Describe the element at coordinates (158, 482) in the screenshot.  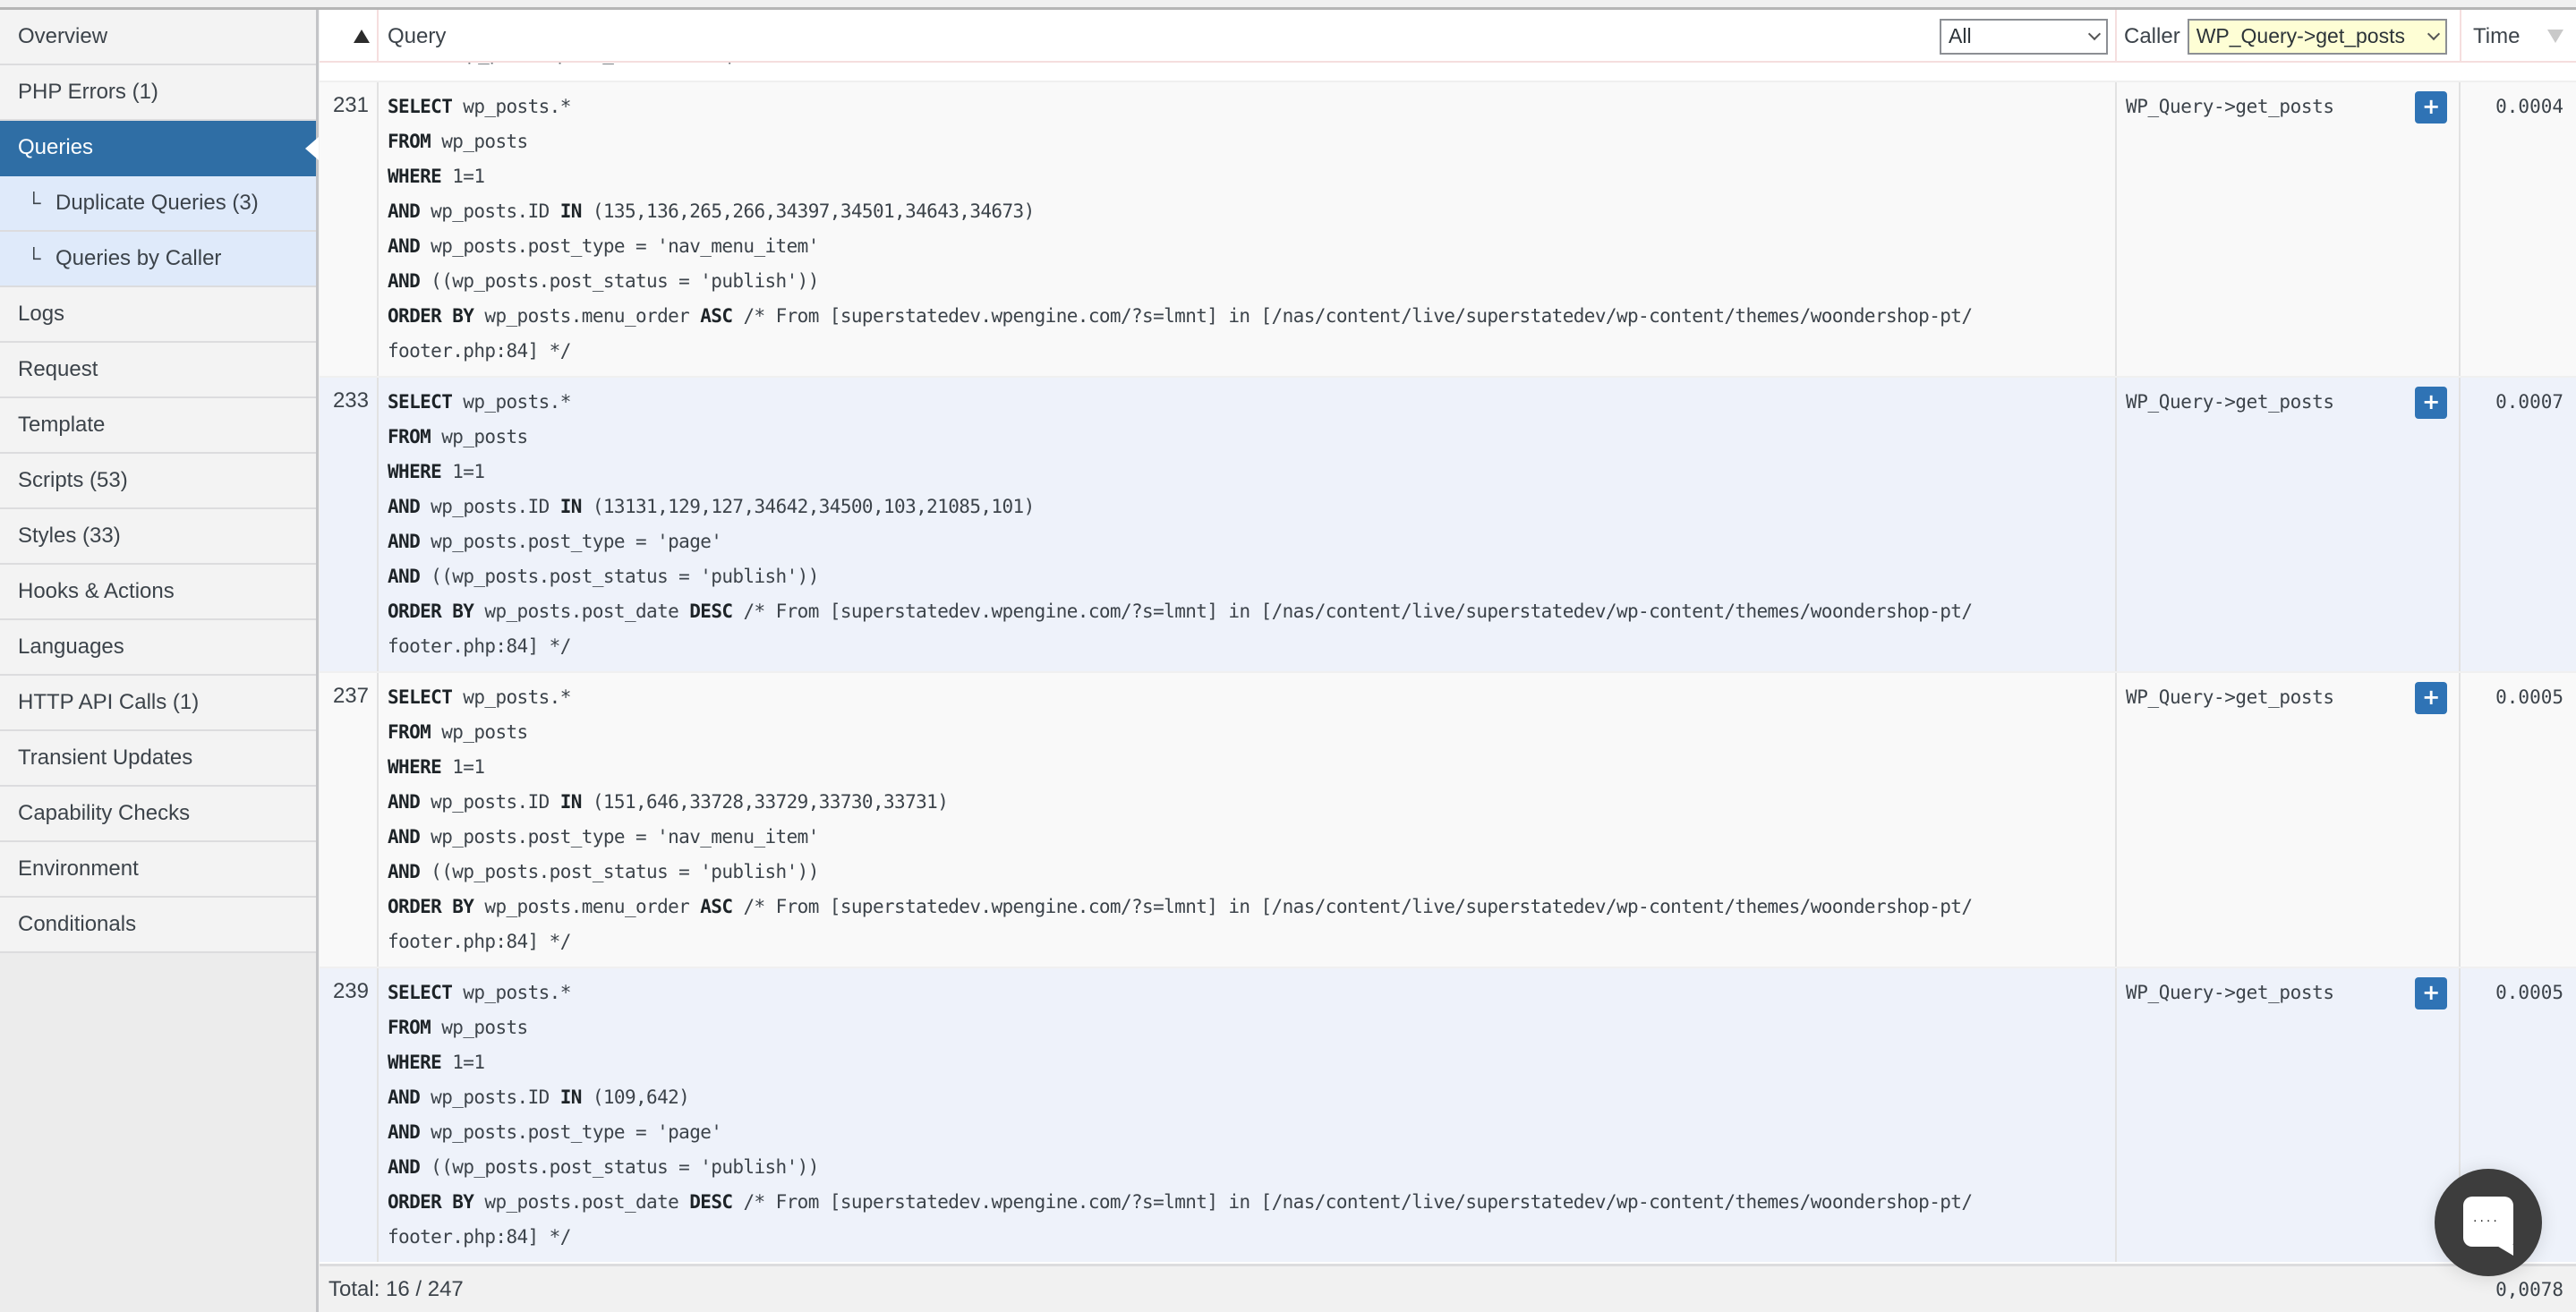
I see `sidebar-item-scripts-53: Scripts (53)` at that location.